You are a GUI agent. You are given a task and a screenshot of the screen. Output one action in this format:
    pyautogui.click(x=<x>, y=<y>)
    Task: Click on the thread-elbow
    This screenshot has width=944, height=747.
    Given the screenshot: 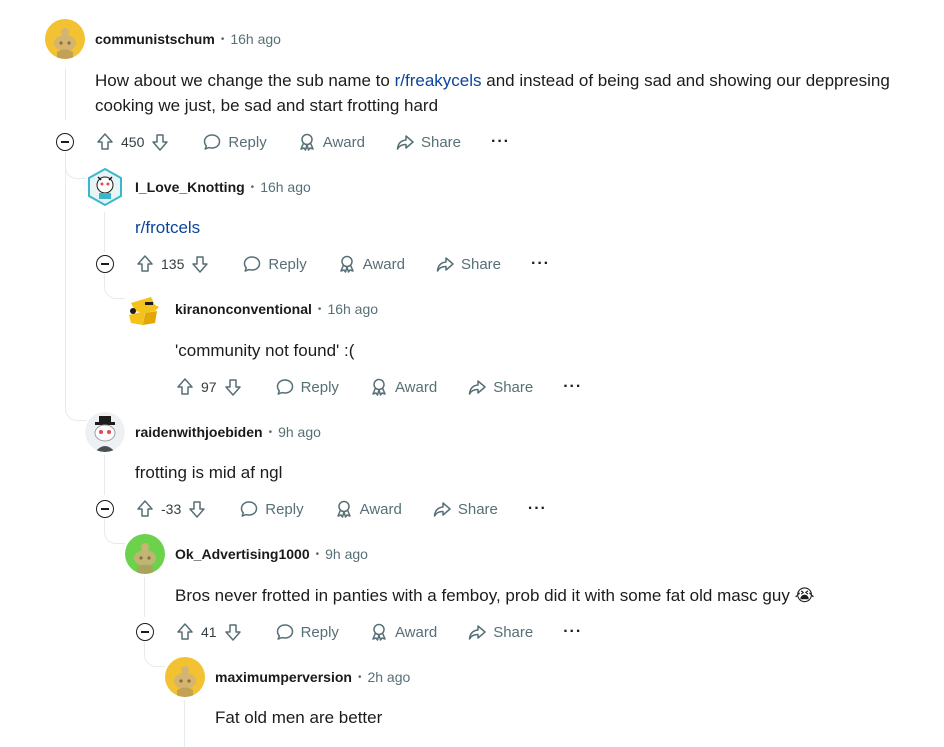 What is the action you would take?
    pyautogui.click(x=114, y=535)
    